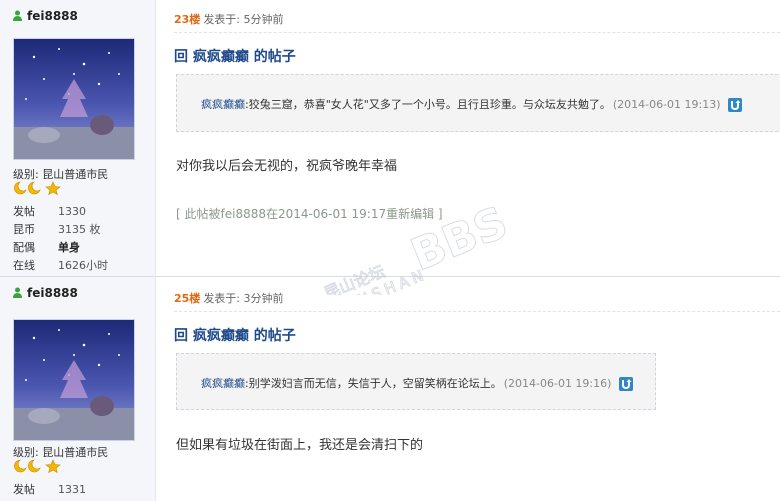  Describe the element at coordinates (57, 229) in the screenshot. I see `stat-row: 昆币 3135 枚` at that location.